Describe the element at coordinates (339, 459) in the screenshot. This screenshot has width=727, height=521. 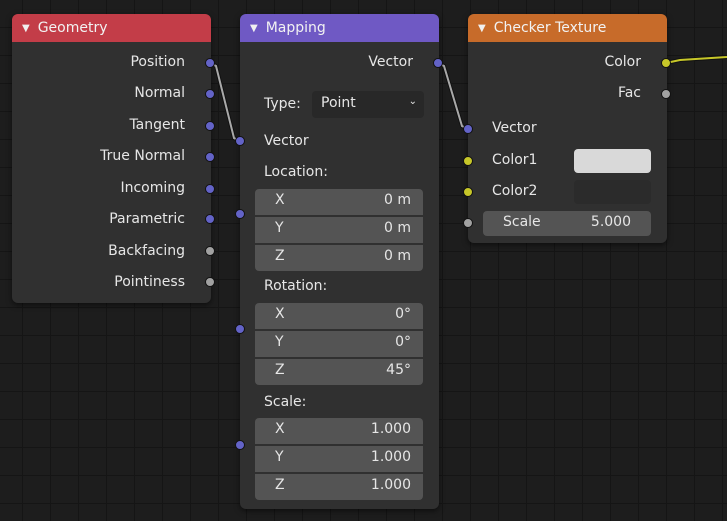
I see `scale-y-field: Y 1.000` at that location.